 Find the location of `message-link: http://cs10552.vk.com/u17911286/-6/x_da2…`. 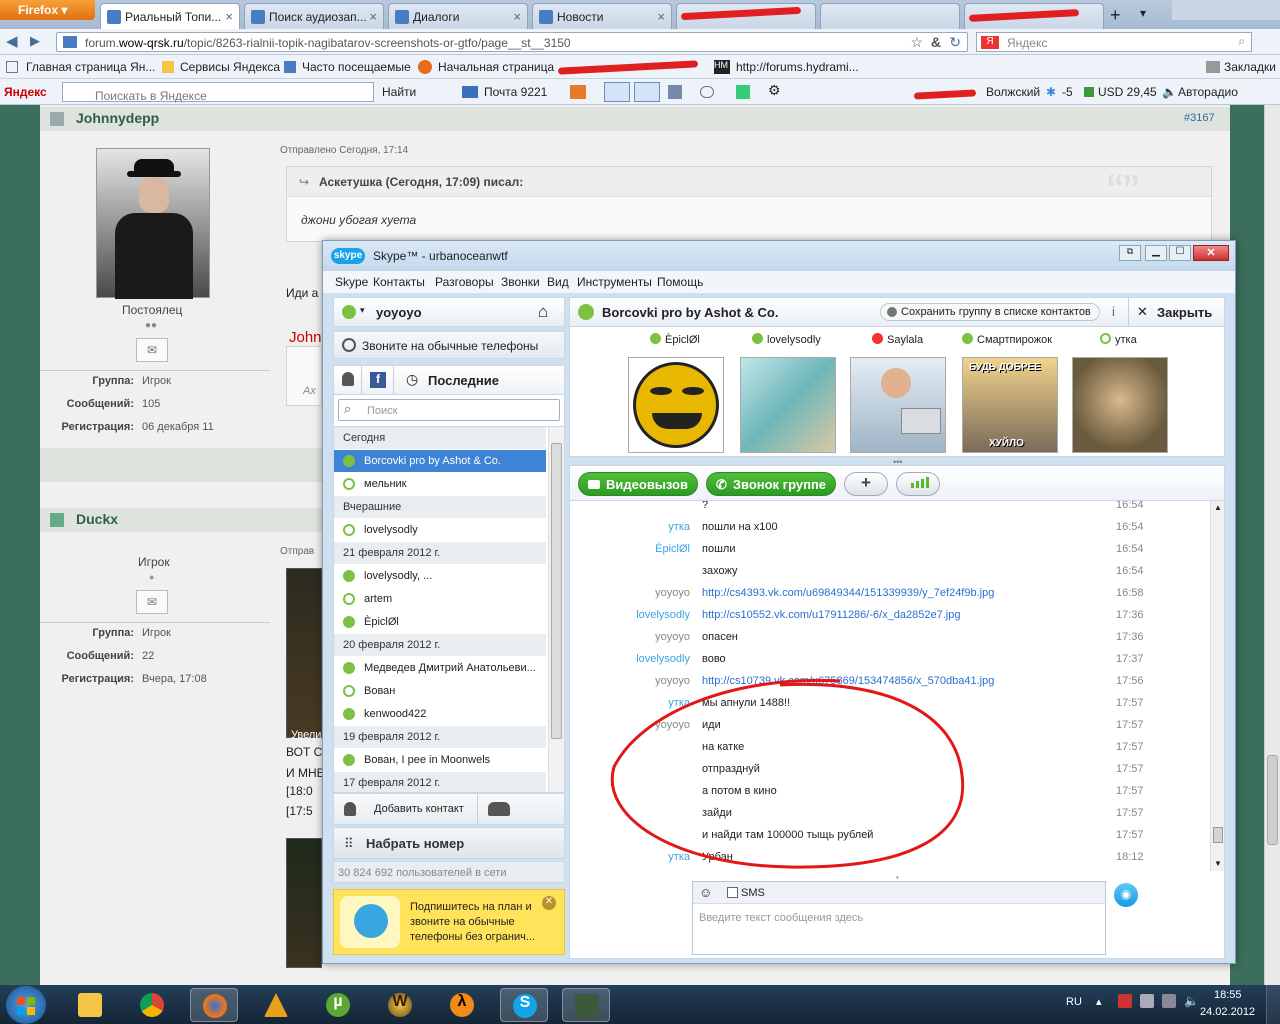

message-link: http://cs10552.vk.com/u17911286/-6/x_da2… is located at coordinates (831, 615).